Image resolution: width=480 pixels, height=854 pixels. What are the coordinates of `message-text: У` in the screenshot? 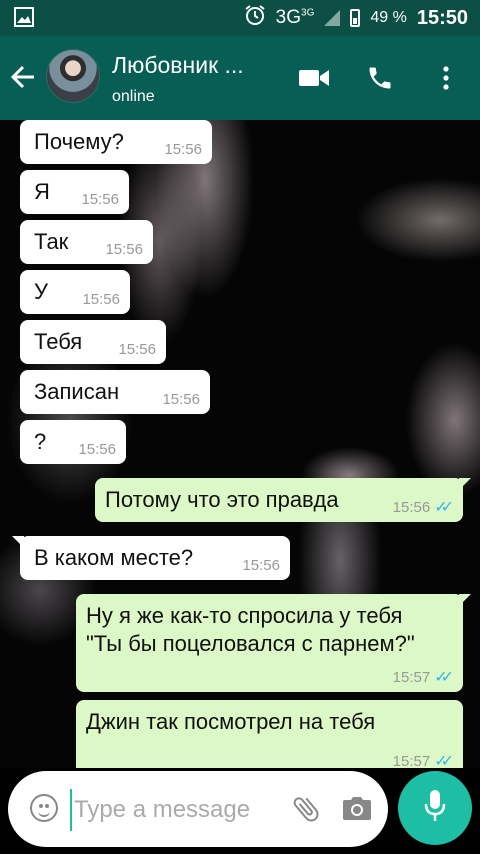 It's located at (41, 291).